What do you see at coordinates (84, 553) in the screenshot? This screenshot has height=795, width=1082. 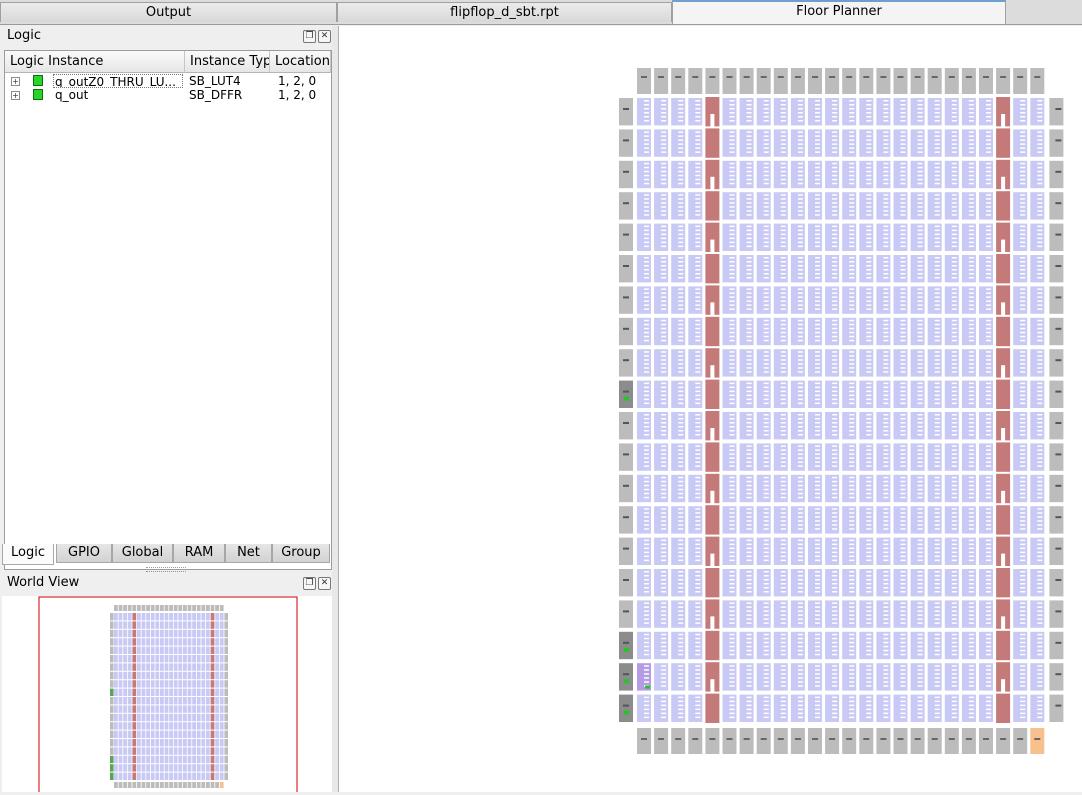 I see `tab-gpio: GPIO` at bounding box center [84, 553].